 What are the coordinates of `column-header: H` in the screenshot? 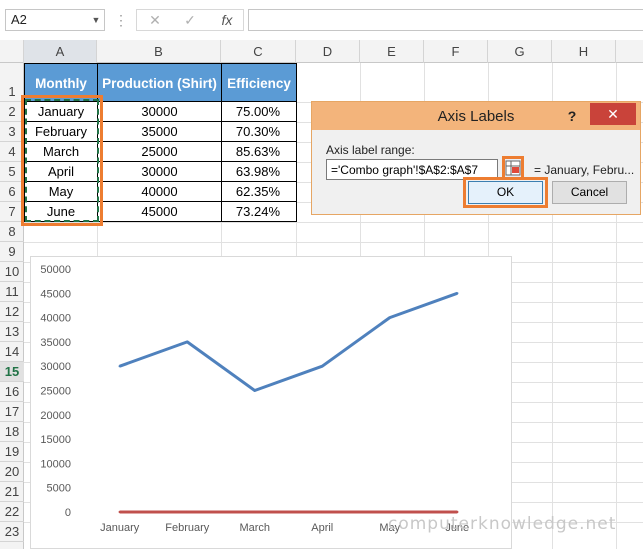 It's located at (584, 51).